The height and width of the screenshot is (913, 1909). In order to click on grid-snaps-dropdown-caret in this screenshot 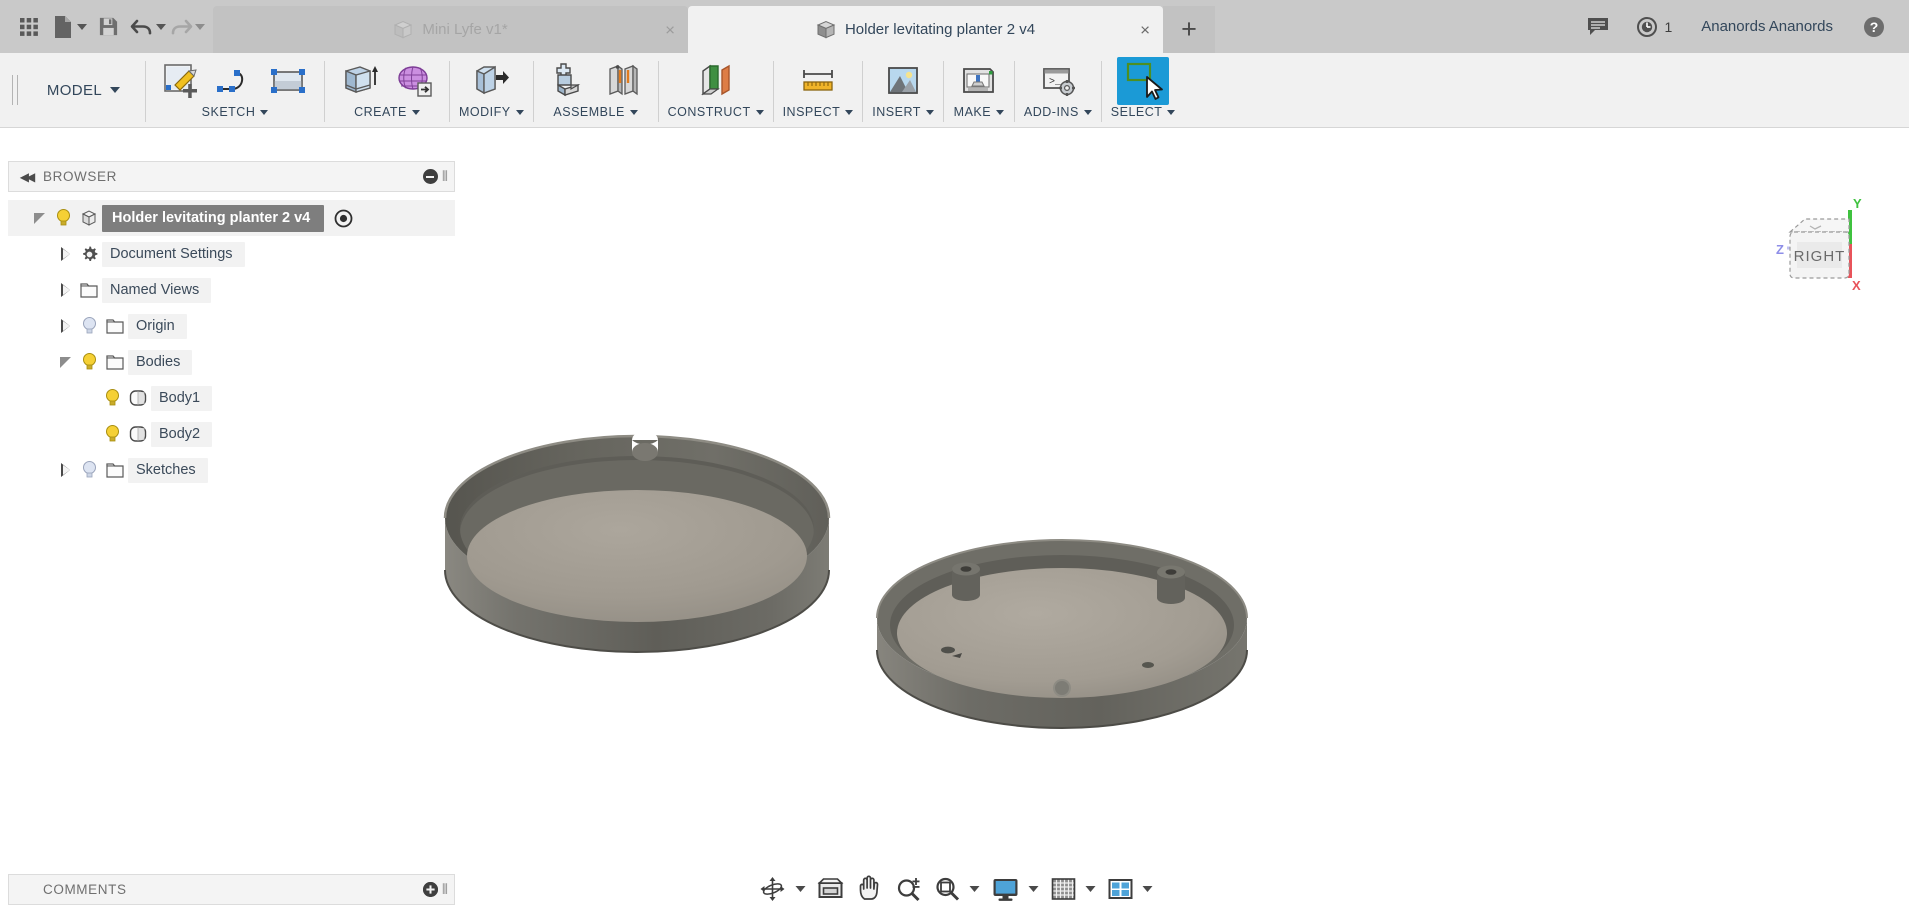, I will do `click(1090, 889)`.